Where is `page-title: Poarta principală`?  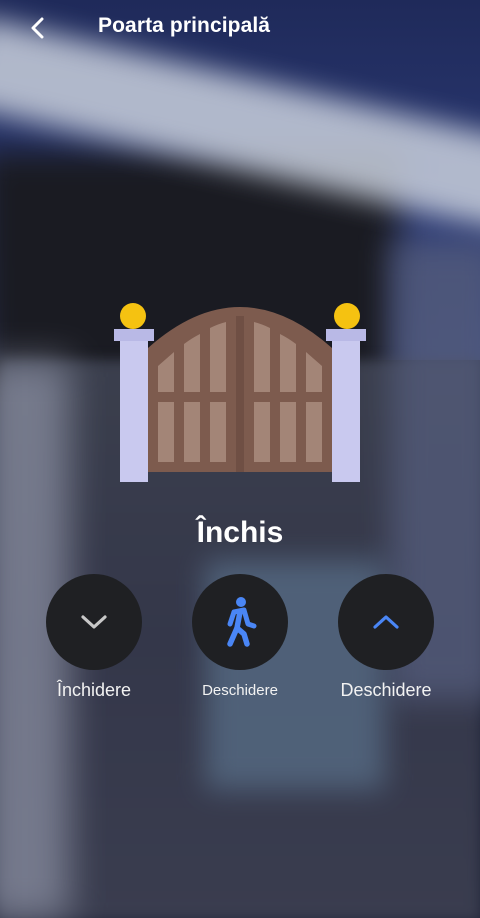 page-title: Poarta principală is located at coordinates (184, 25).